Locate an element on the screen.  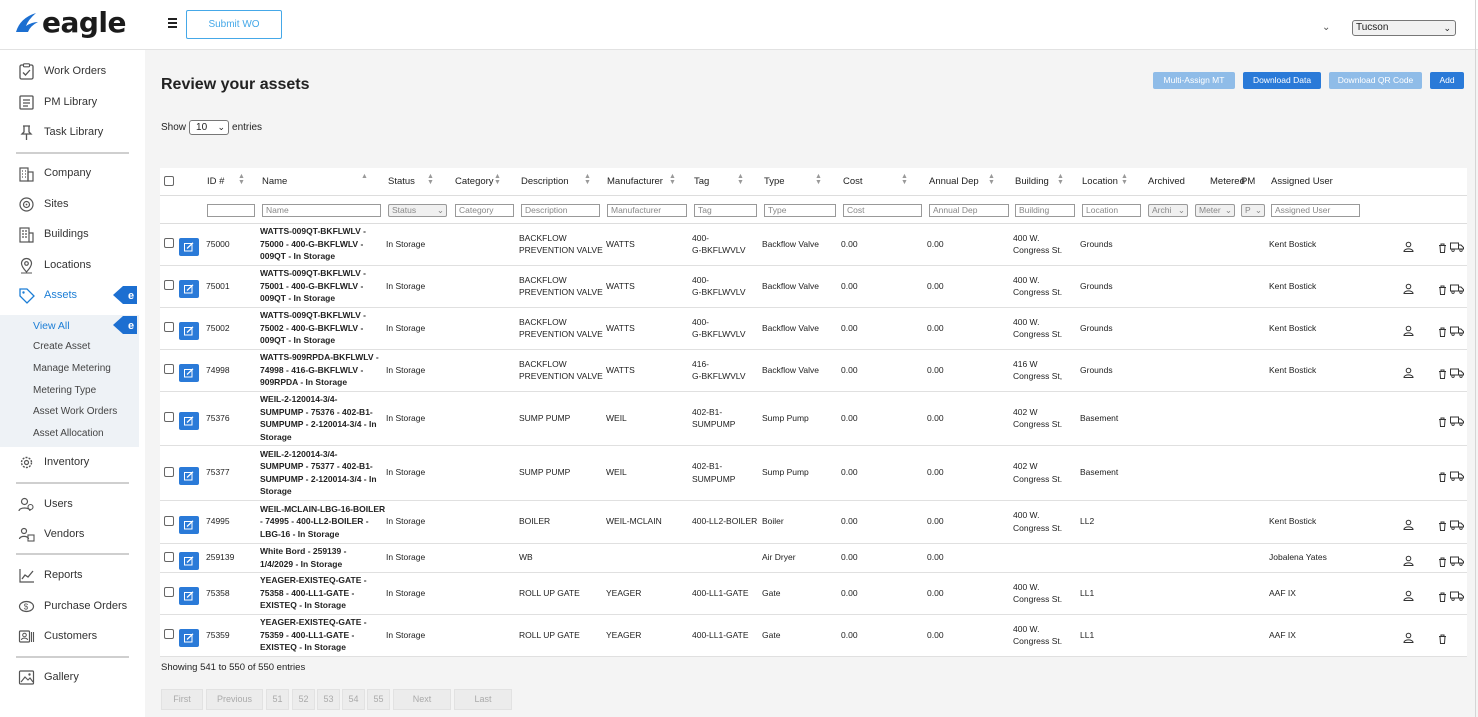
submenu-create-asset: Create Asset is located at coordinates (61, 346).